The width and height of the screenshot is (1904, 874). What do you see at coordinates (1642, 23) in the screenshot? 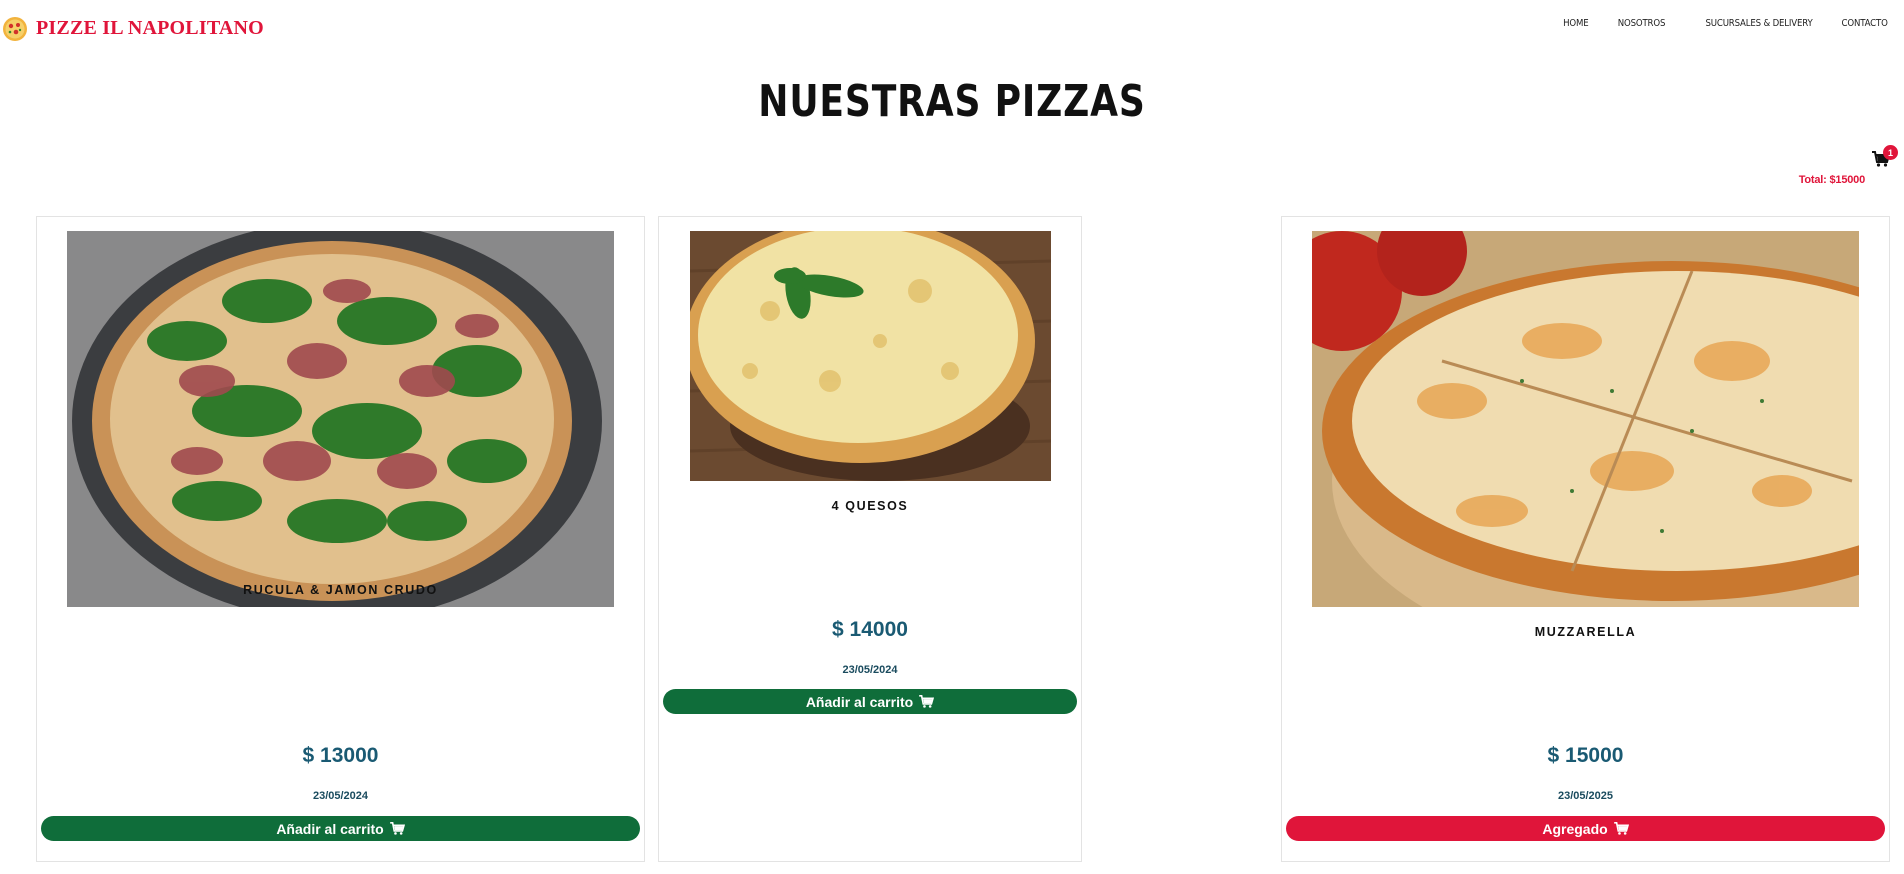
I see `nav-nosotros: NOSOTROS` at bounding box center [1642, 23].